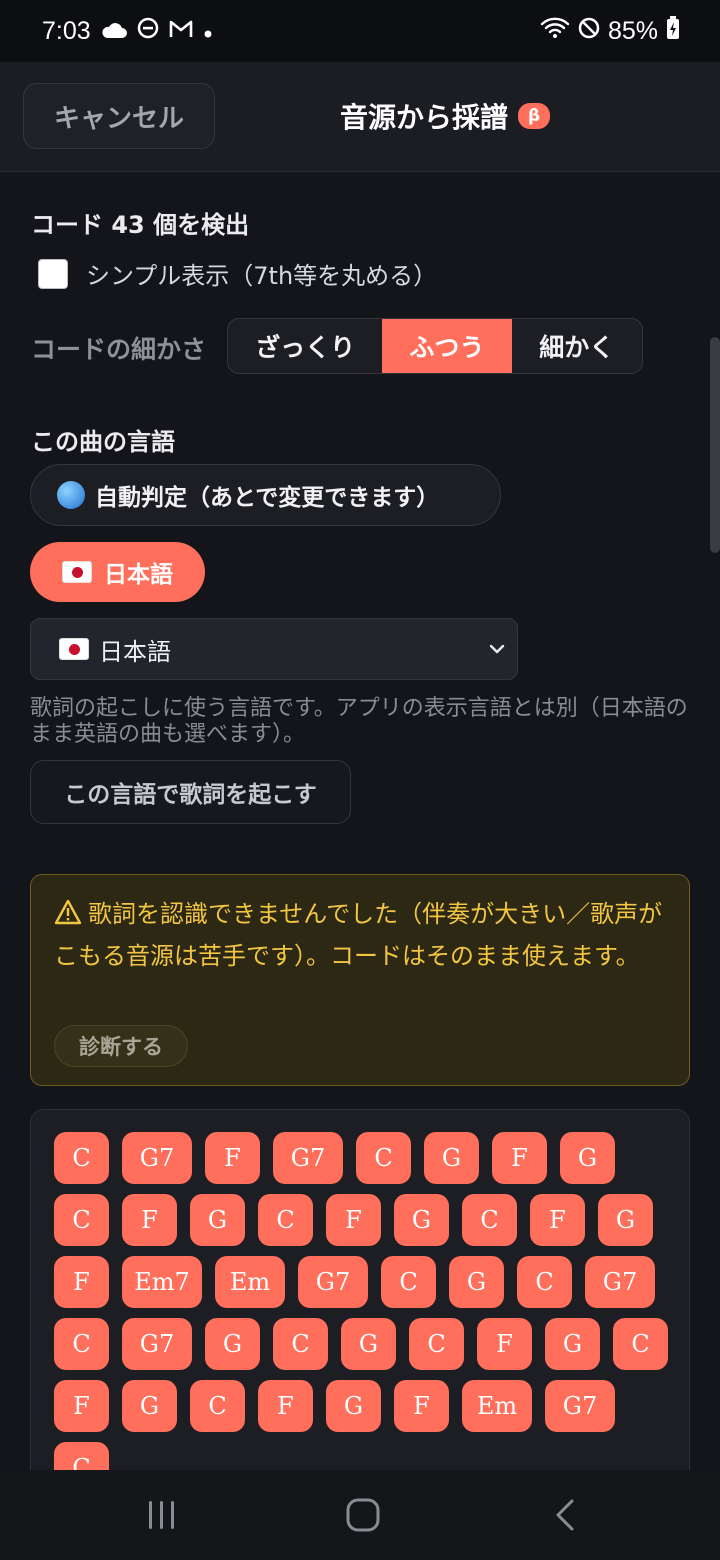 The height and width of the screenshot is (1560, 720). What do you see at coordinates (138, 575) in the screenshot?
I see `japanese-chip-label: 日本語` at bounding box center [138, 575].